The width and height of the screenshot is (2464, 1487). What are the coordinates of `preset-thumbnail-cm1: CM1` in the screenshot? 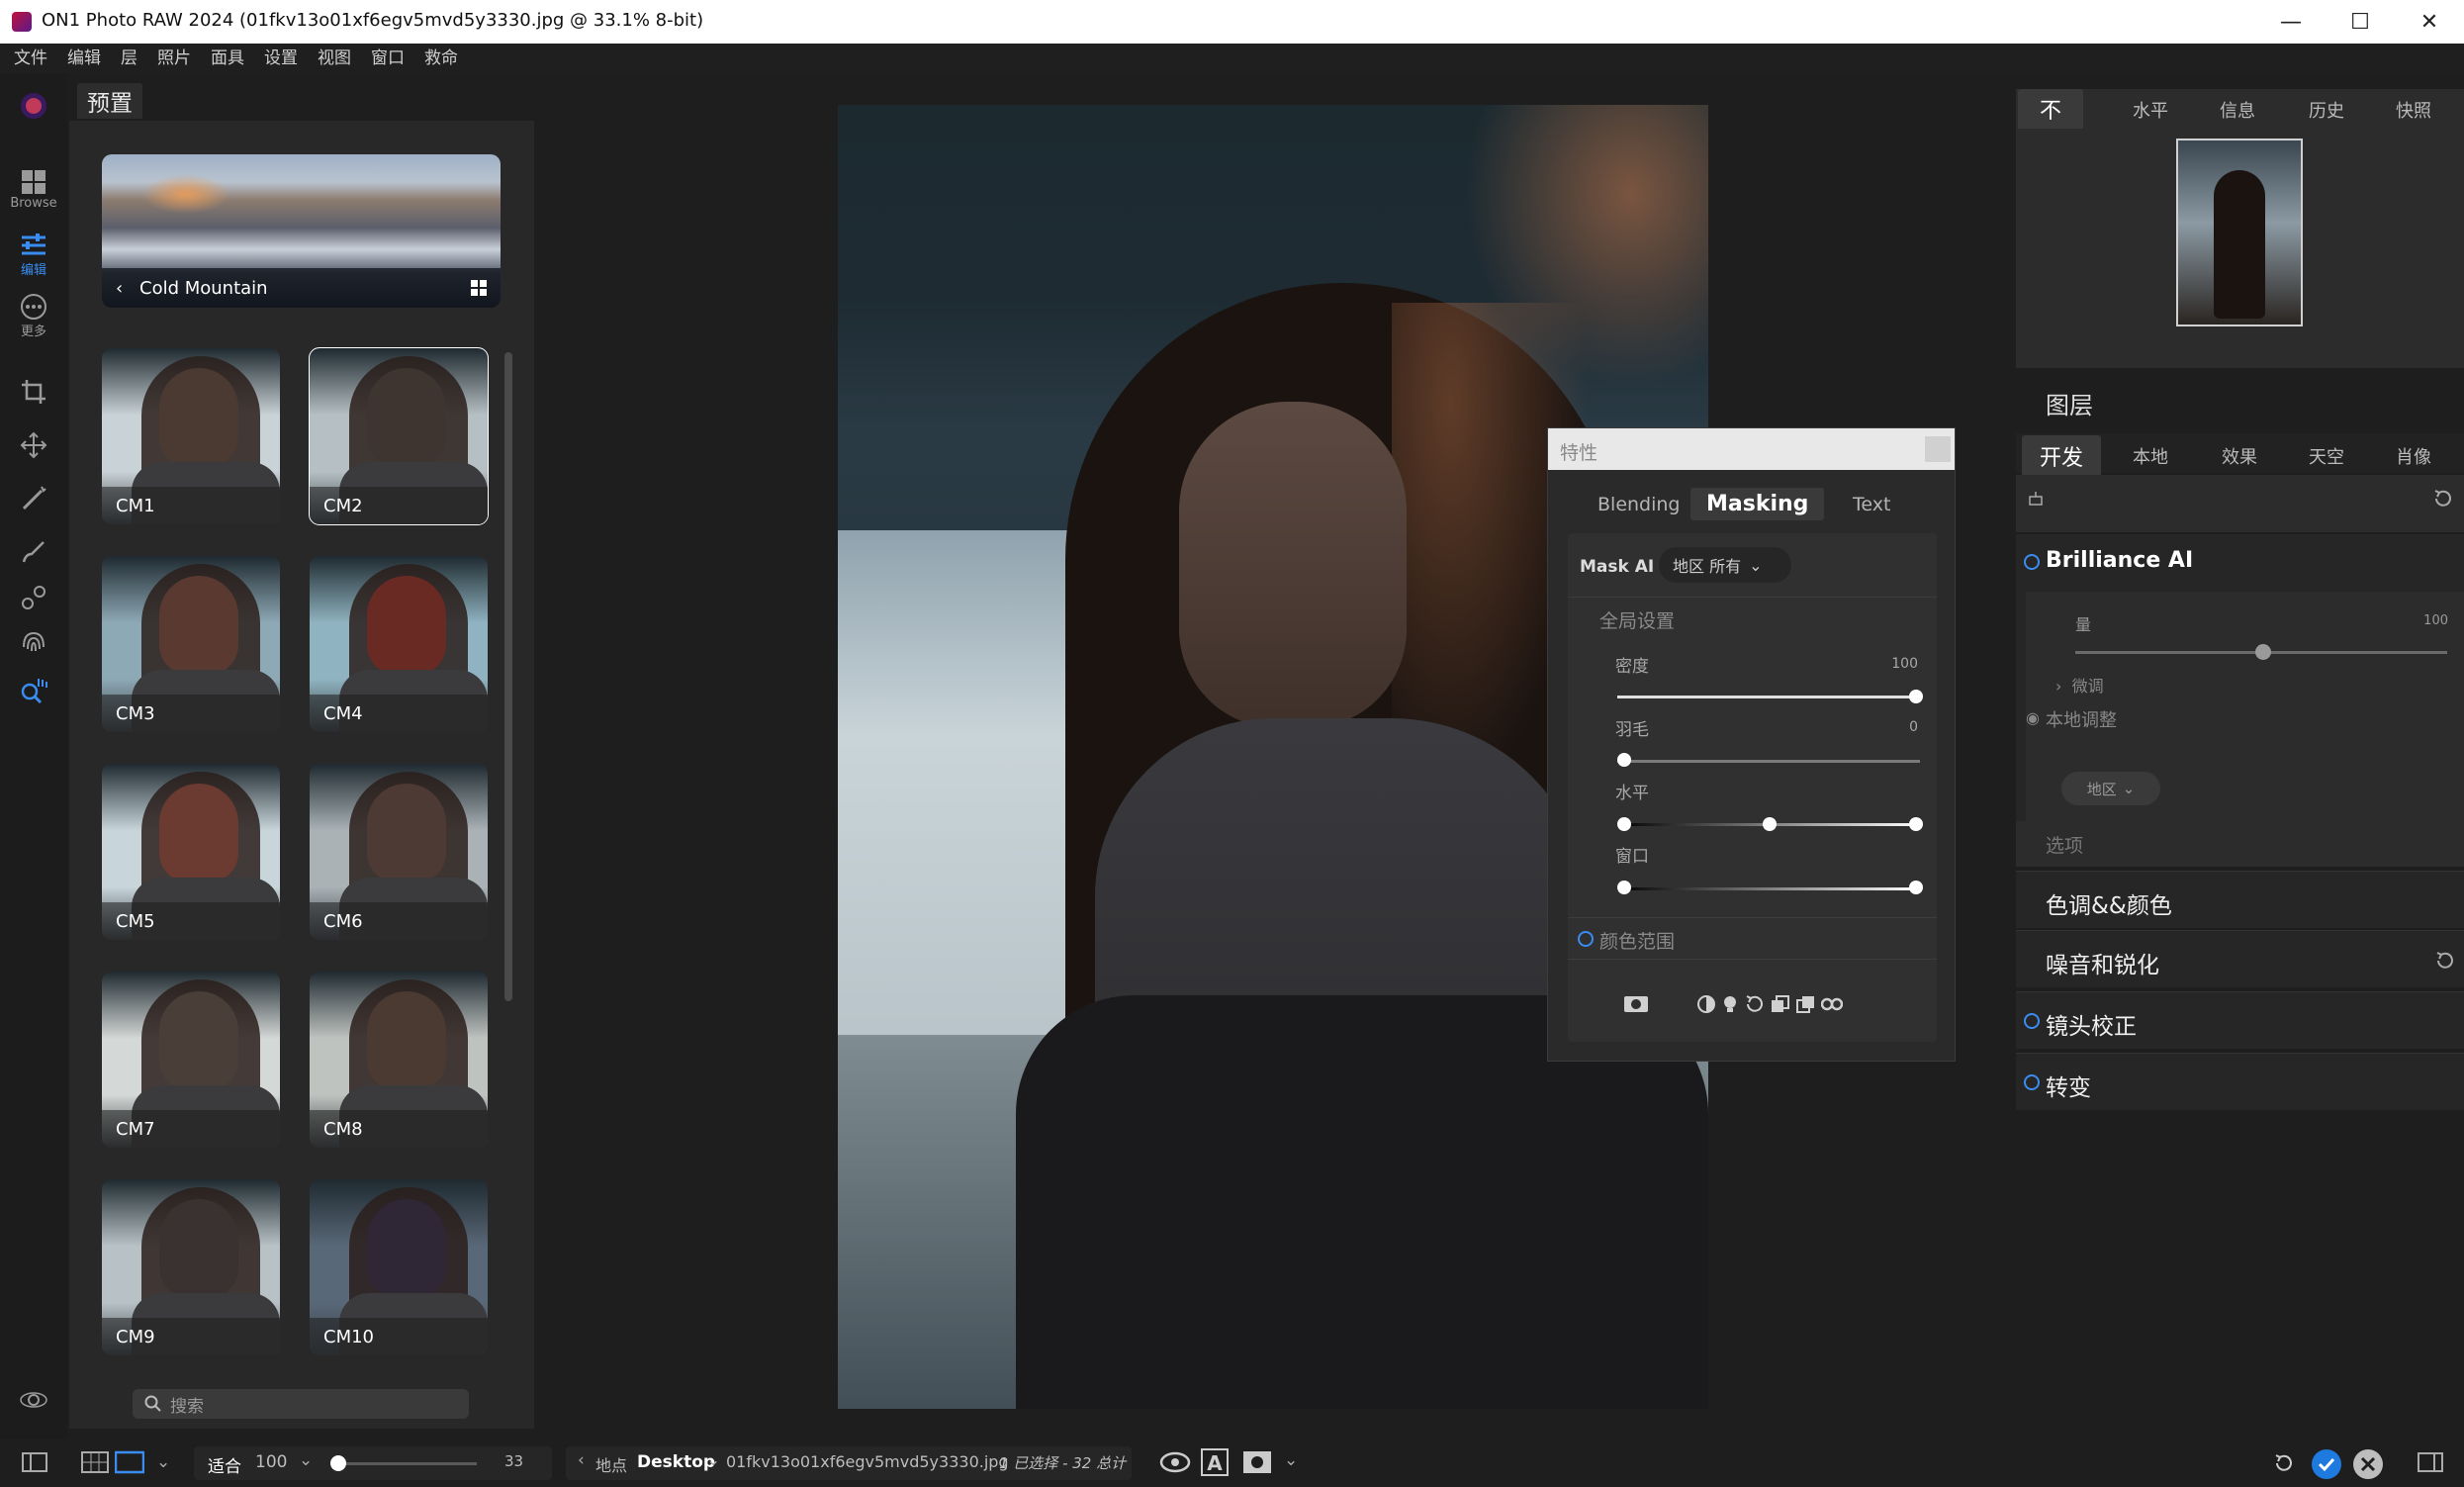 It's located at (191, 436).